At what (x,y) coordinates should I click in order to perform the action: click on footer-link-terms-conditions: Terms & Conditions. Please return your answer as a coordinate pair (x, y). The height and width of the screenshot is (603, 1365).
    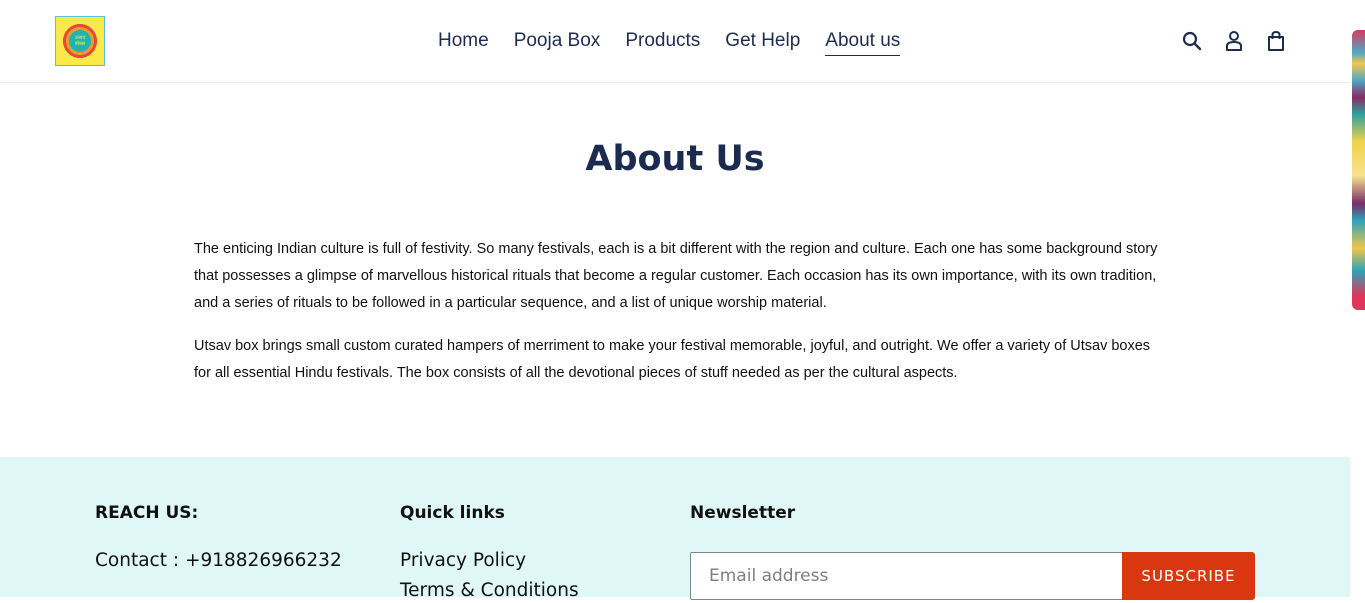
    Looking at the image, I should click on (489, 591).